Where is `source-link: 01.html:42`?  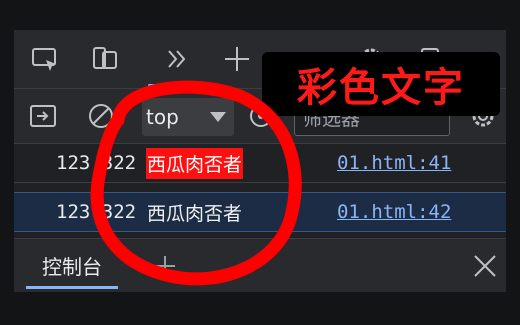 source-link: 01.html:42 is located at coordinates (394, 212).